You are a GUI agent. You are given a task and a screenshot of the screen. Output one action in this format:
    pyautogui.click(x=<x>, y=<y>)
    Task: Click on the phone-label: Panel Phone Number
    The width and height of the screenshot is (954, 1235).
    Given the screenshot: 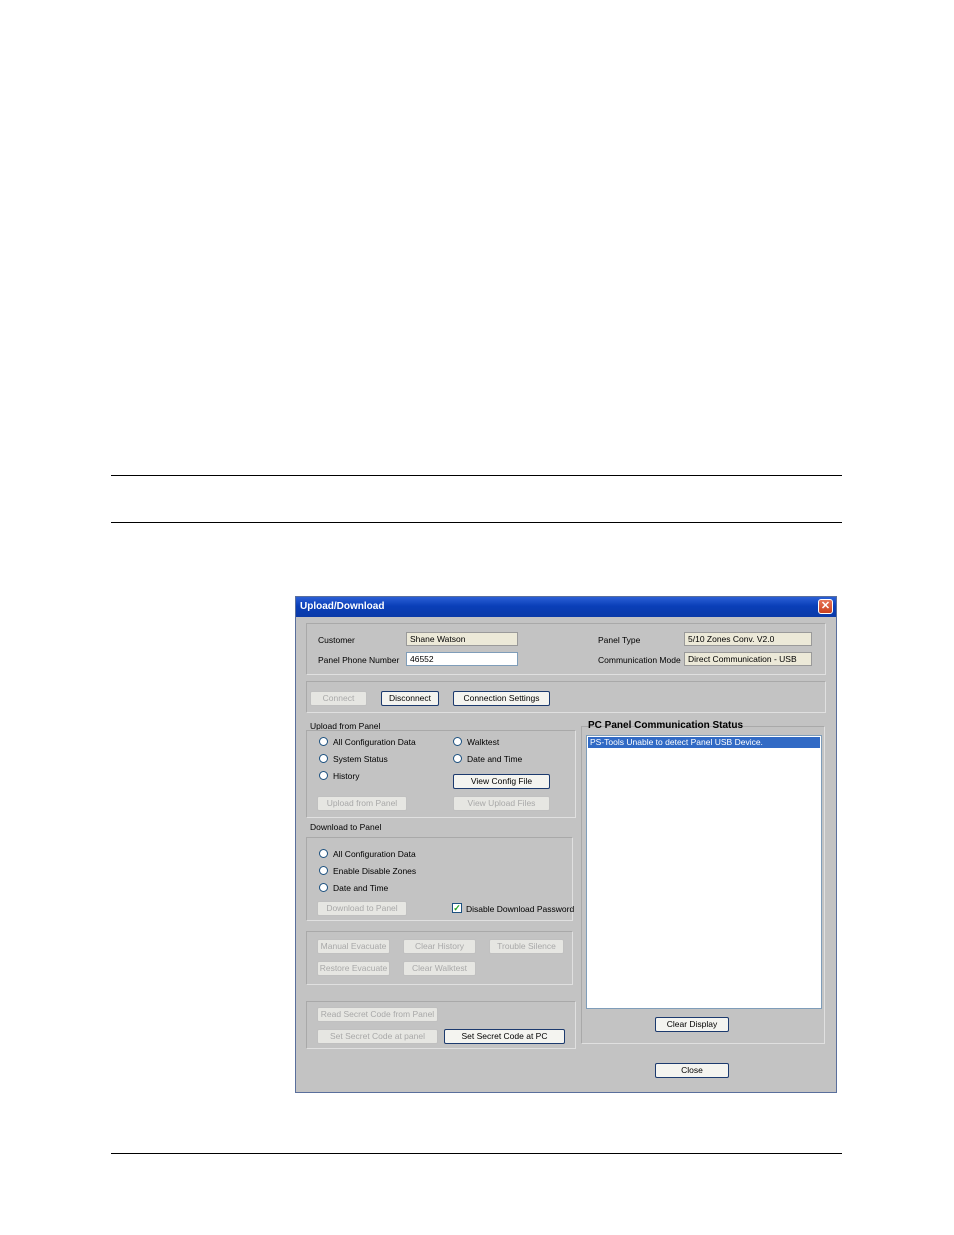 What is the action you would take?
    pyautogui.click(x=359, y=660)
    